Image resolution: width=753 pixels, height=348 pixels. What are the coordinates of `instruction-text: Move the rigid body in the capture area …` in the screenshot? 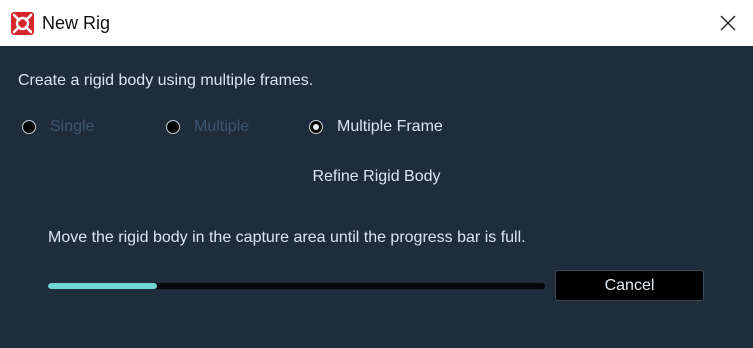 It's located at (287, 237).